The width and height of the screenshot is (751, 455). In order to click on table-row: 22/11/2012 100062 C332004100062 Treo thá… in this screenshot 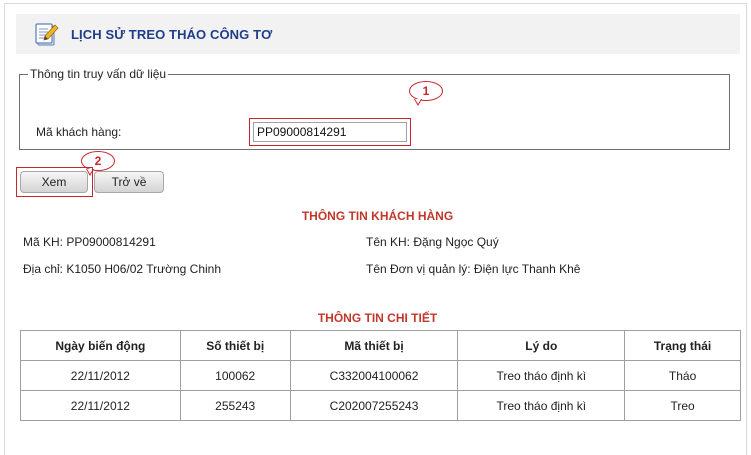, I will do `click(380, 375)`.